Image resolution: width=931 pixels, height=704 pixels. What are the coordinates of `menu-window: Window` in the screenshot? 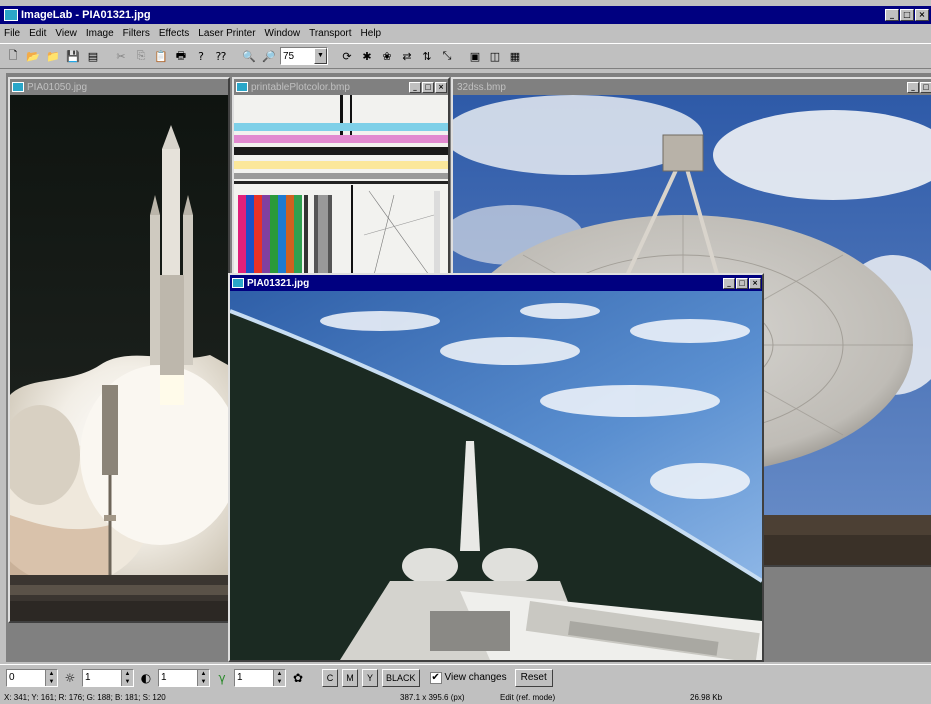 It's located at (283, 33).